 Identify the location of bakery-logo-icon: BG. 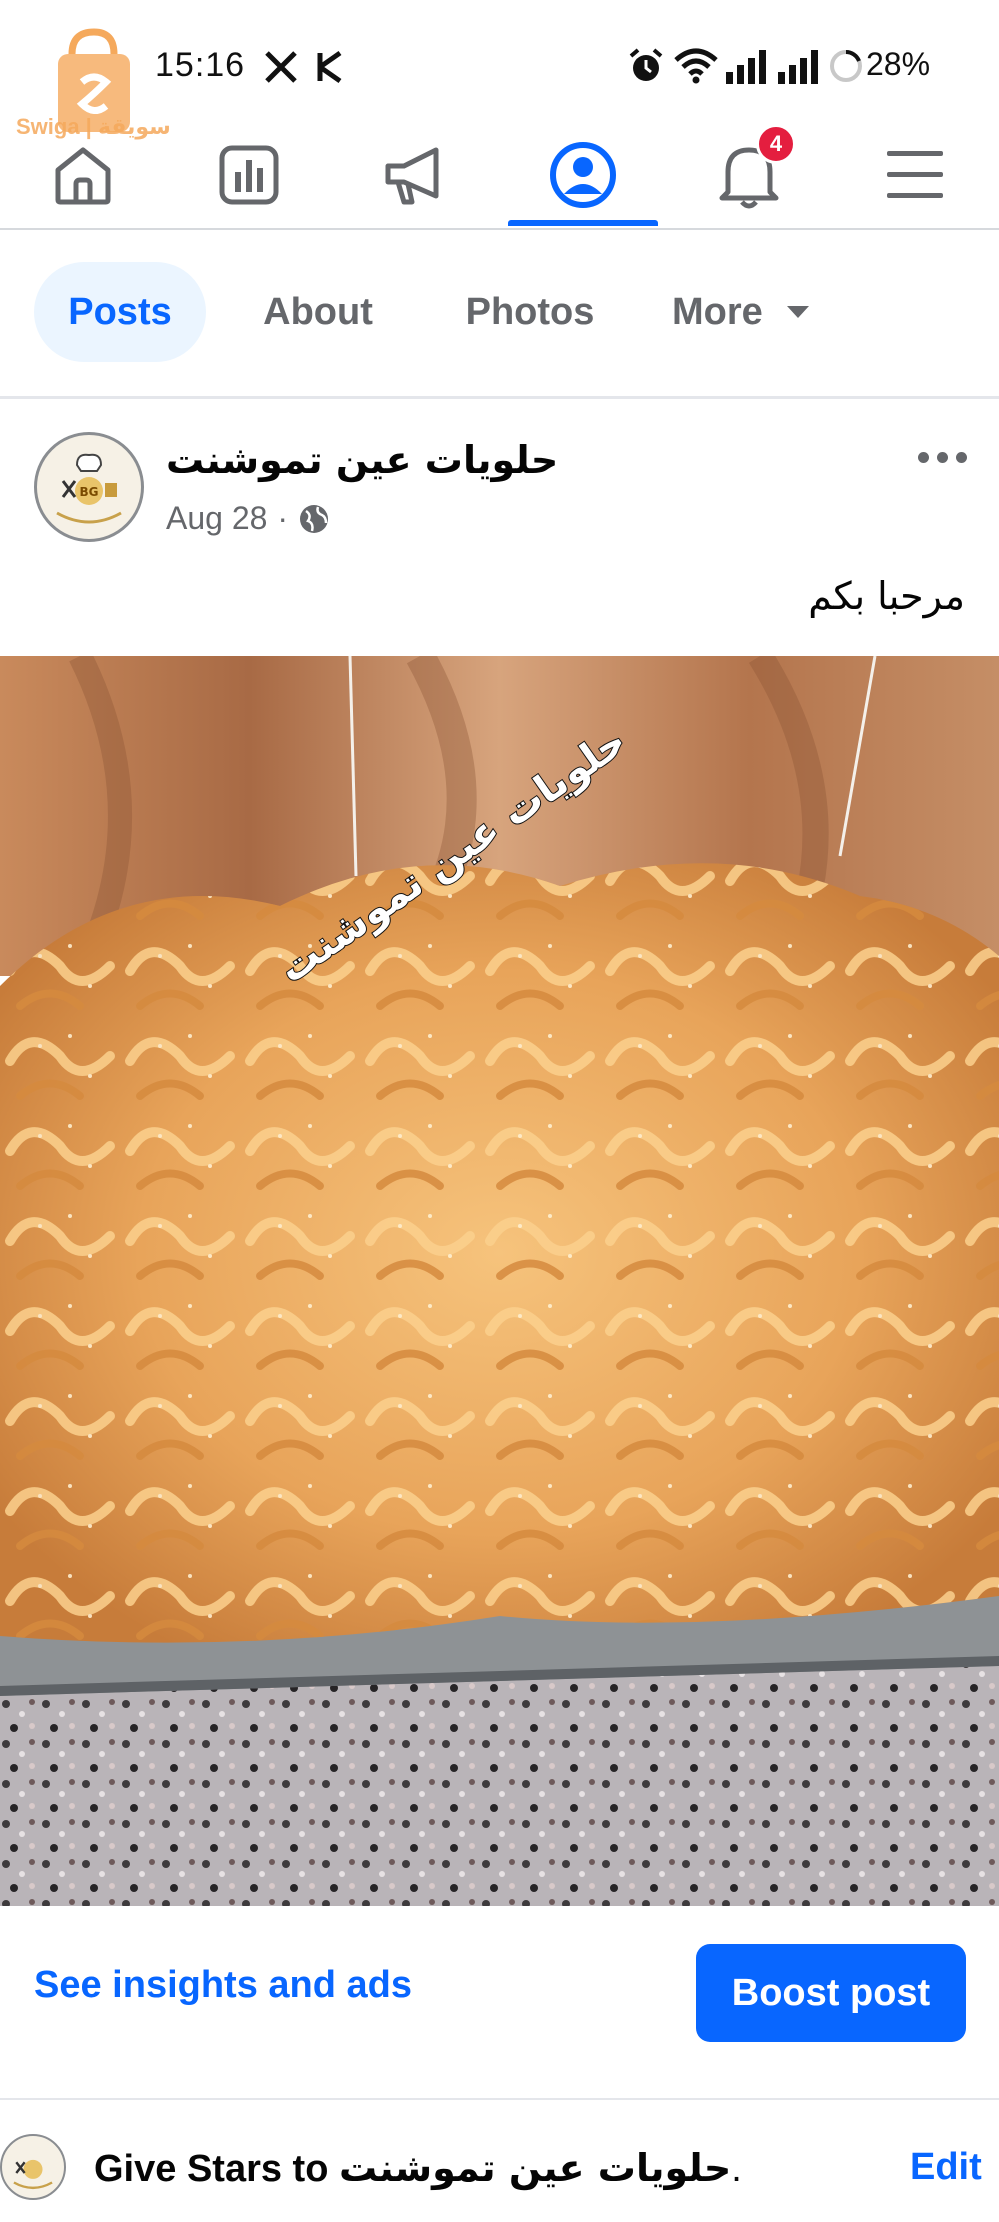
(89, 487).